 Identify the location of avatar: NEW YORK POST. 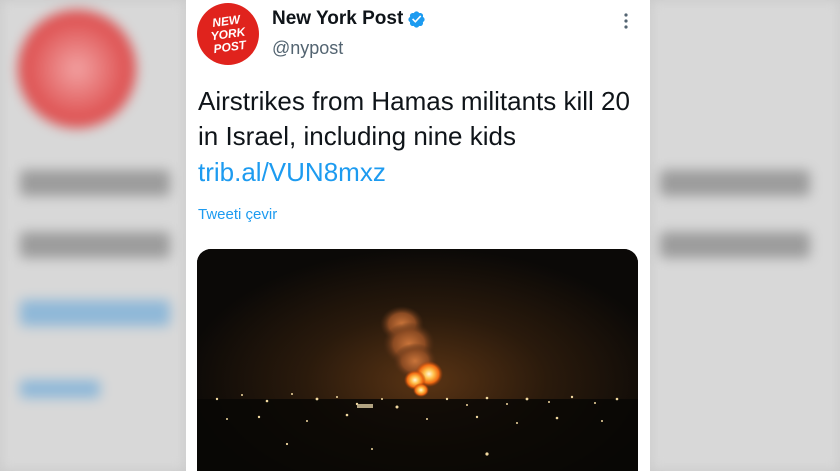
(228, 34).